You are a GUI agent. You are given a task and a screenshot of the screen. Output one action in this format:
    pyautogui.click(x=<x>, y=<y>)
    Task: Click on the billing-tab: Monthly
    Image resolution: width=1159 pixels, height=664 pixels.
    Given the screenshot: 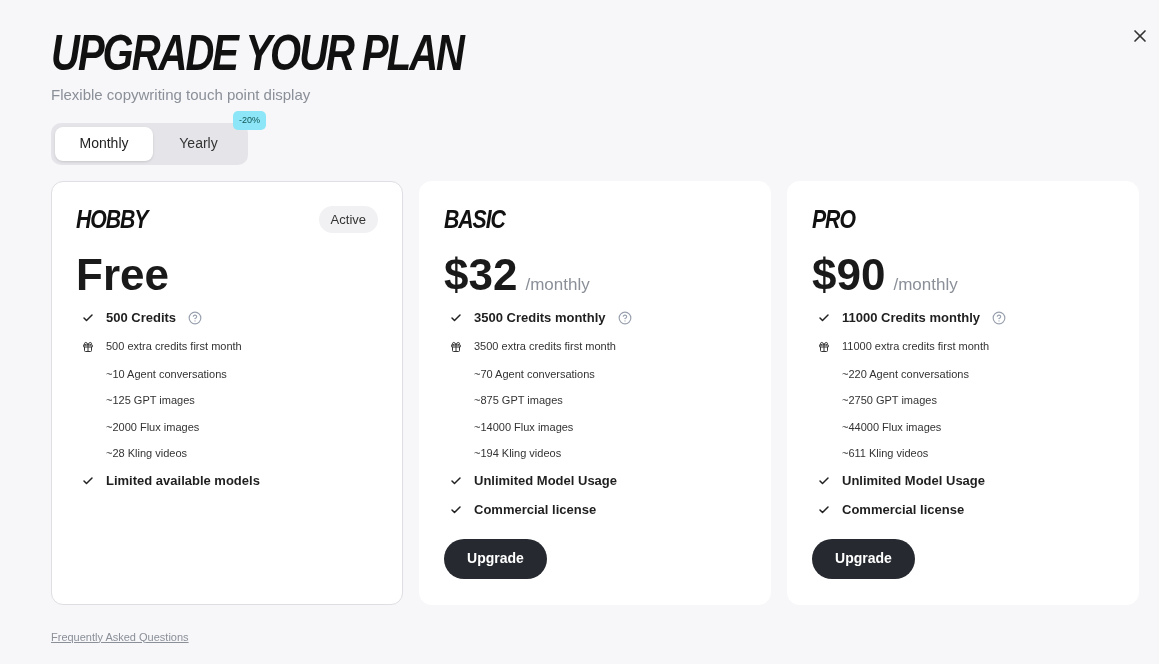 What is the action you would take?
    pyautogui.click(x=104, y=143)
    